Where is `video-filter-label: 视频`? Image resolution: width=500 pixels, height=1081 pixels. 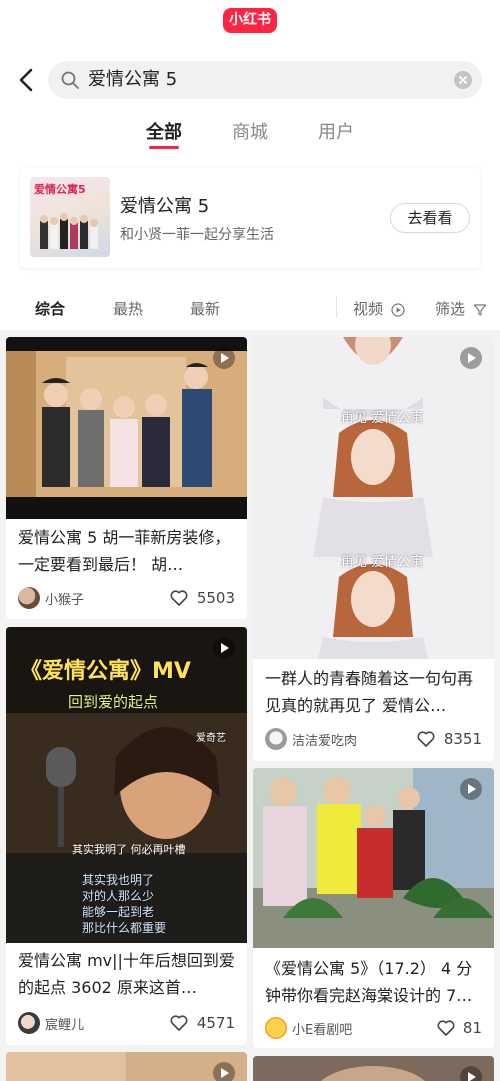
video-filter-label: 视频 is located at coordinates (368, 309).